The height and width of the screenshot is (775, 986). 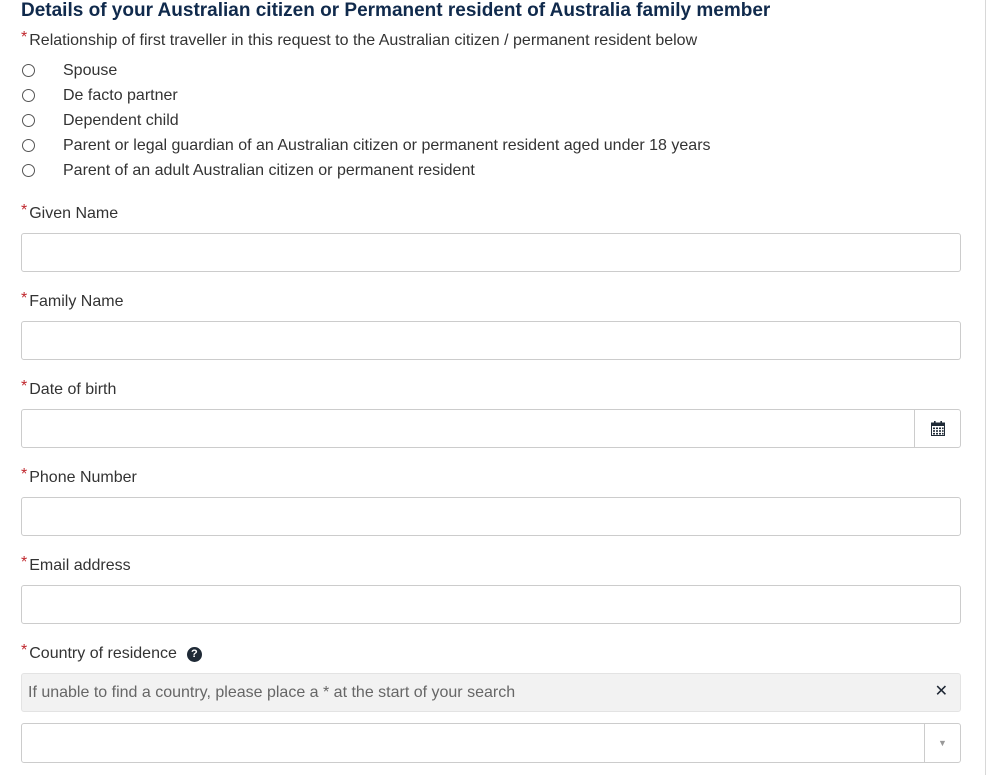 What do you see at coordinates (491, 252) in the screenshot?
I see `given-name-input` at bounding box center [491, 252].